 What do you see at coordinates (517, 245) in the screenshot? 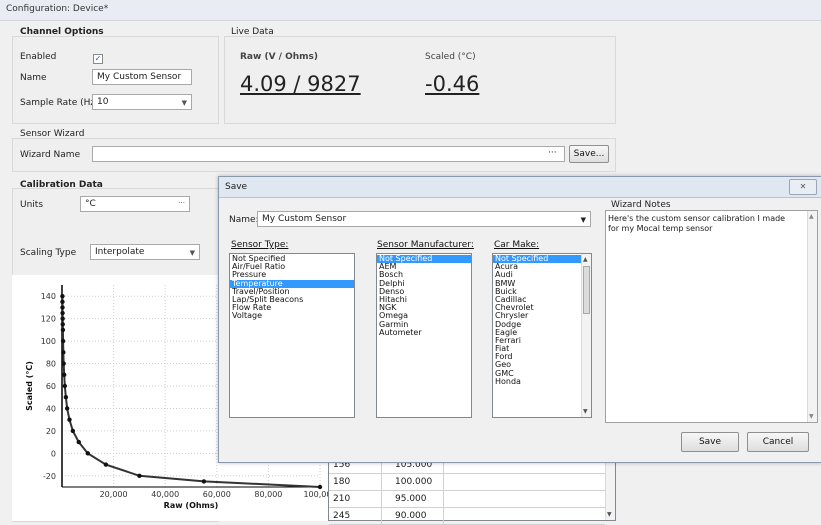
I see `car-make-label: Car Make:` at bounding box center [517, 245].